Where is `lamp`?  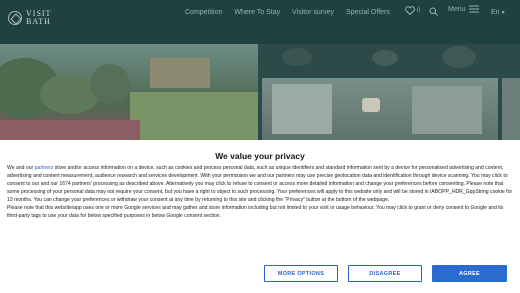
lamp is located at coordinates (371, 105).